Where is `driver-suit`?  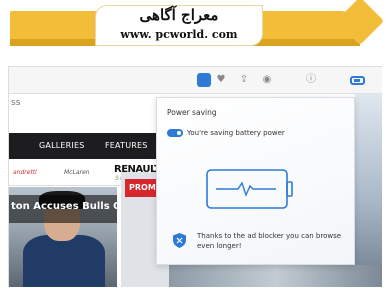
driver-suit is located at coordinates (64, 261).